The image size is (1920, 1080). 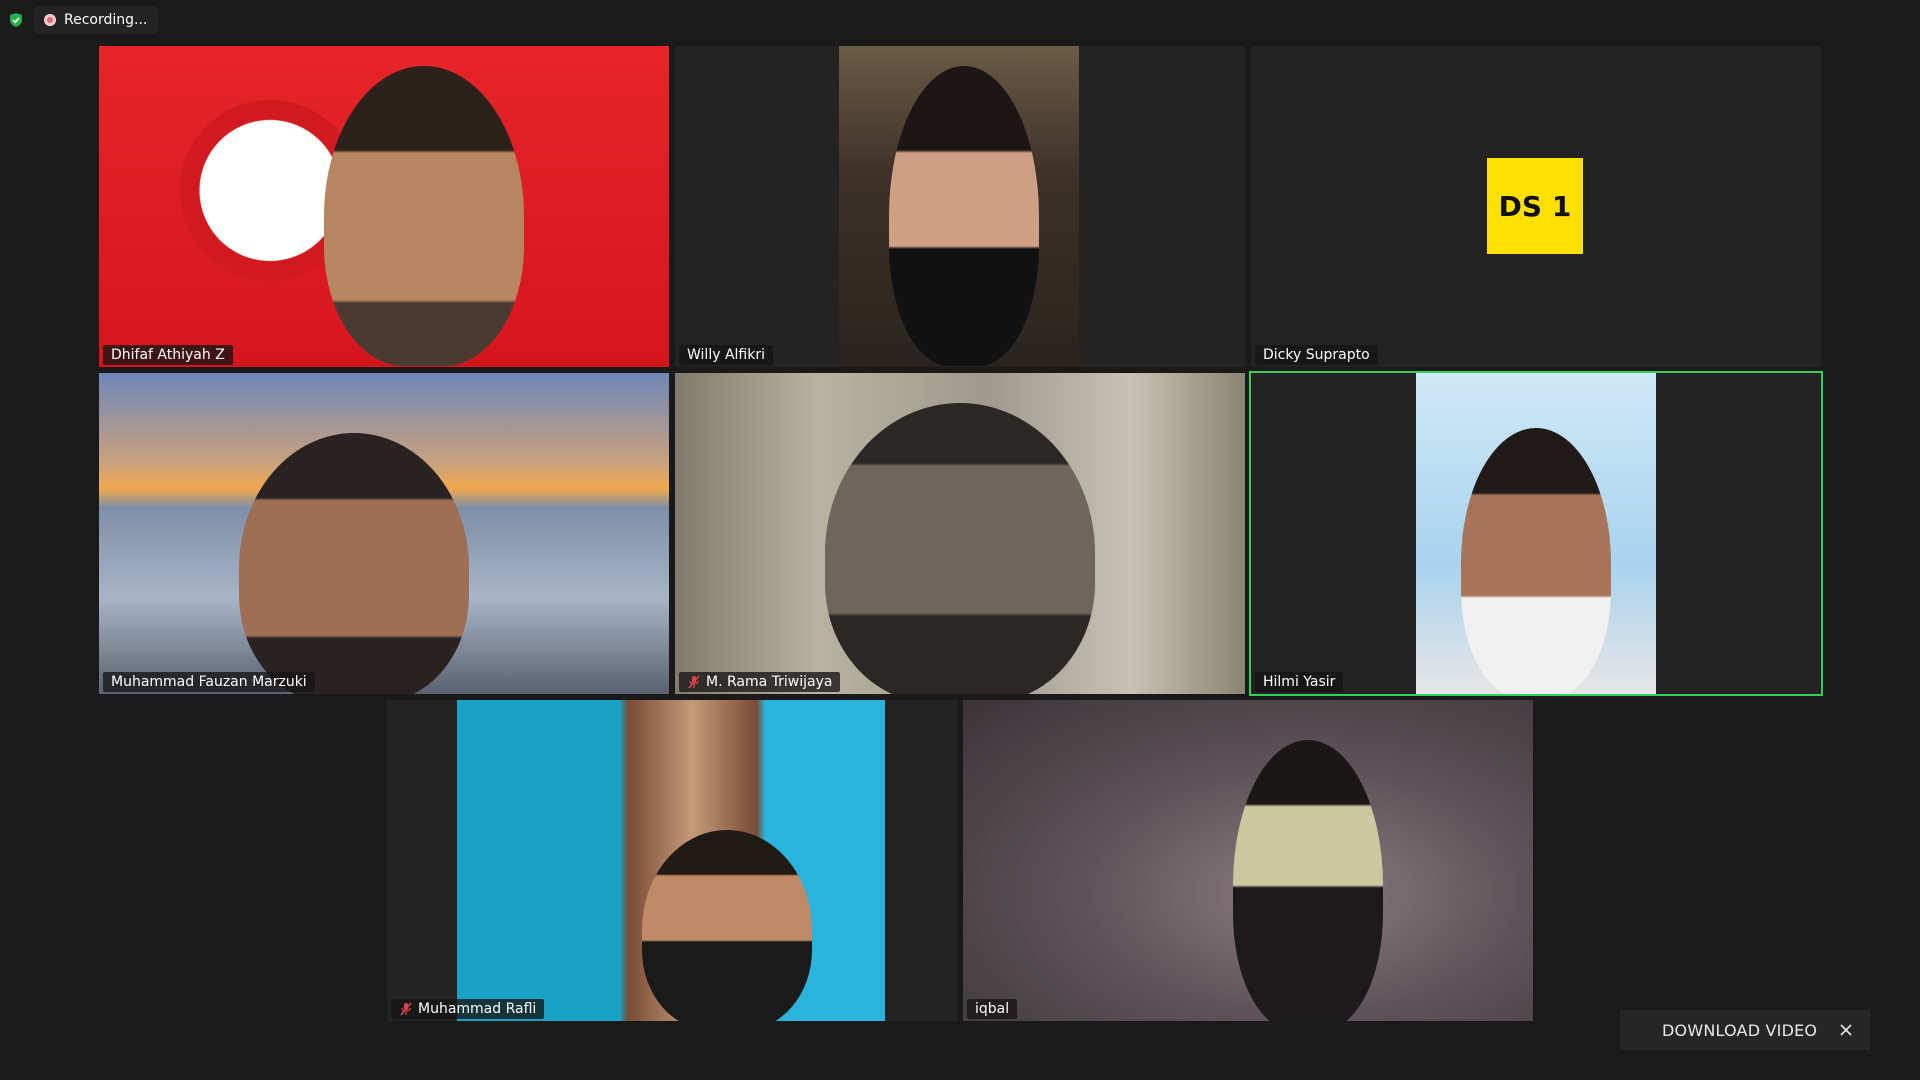 I want to click on participant-tile: Muhammad Rafli, so click(x=672, y=860).